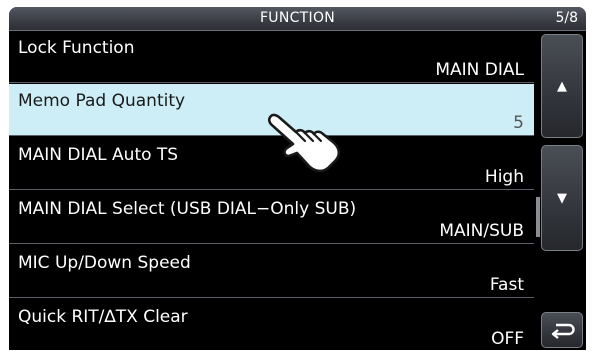 The image size is (593, 351). I want to click on menu-item-label: Lock Function, so click(76, 48).